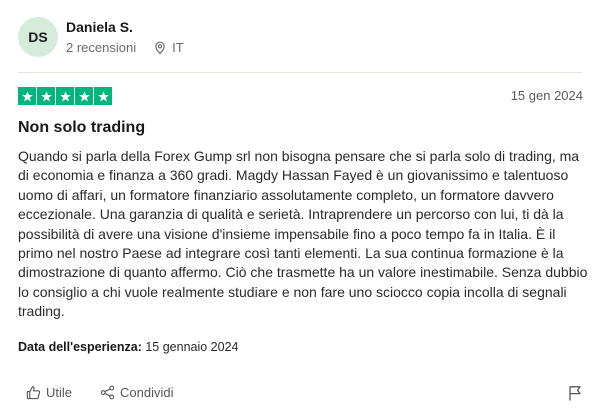  I want to click on review-actions: Utile Condividi, so click(114, 392).